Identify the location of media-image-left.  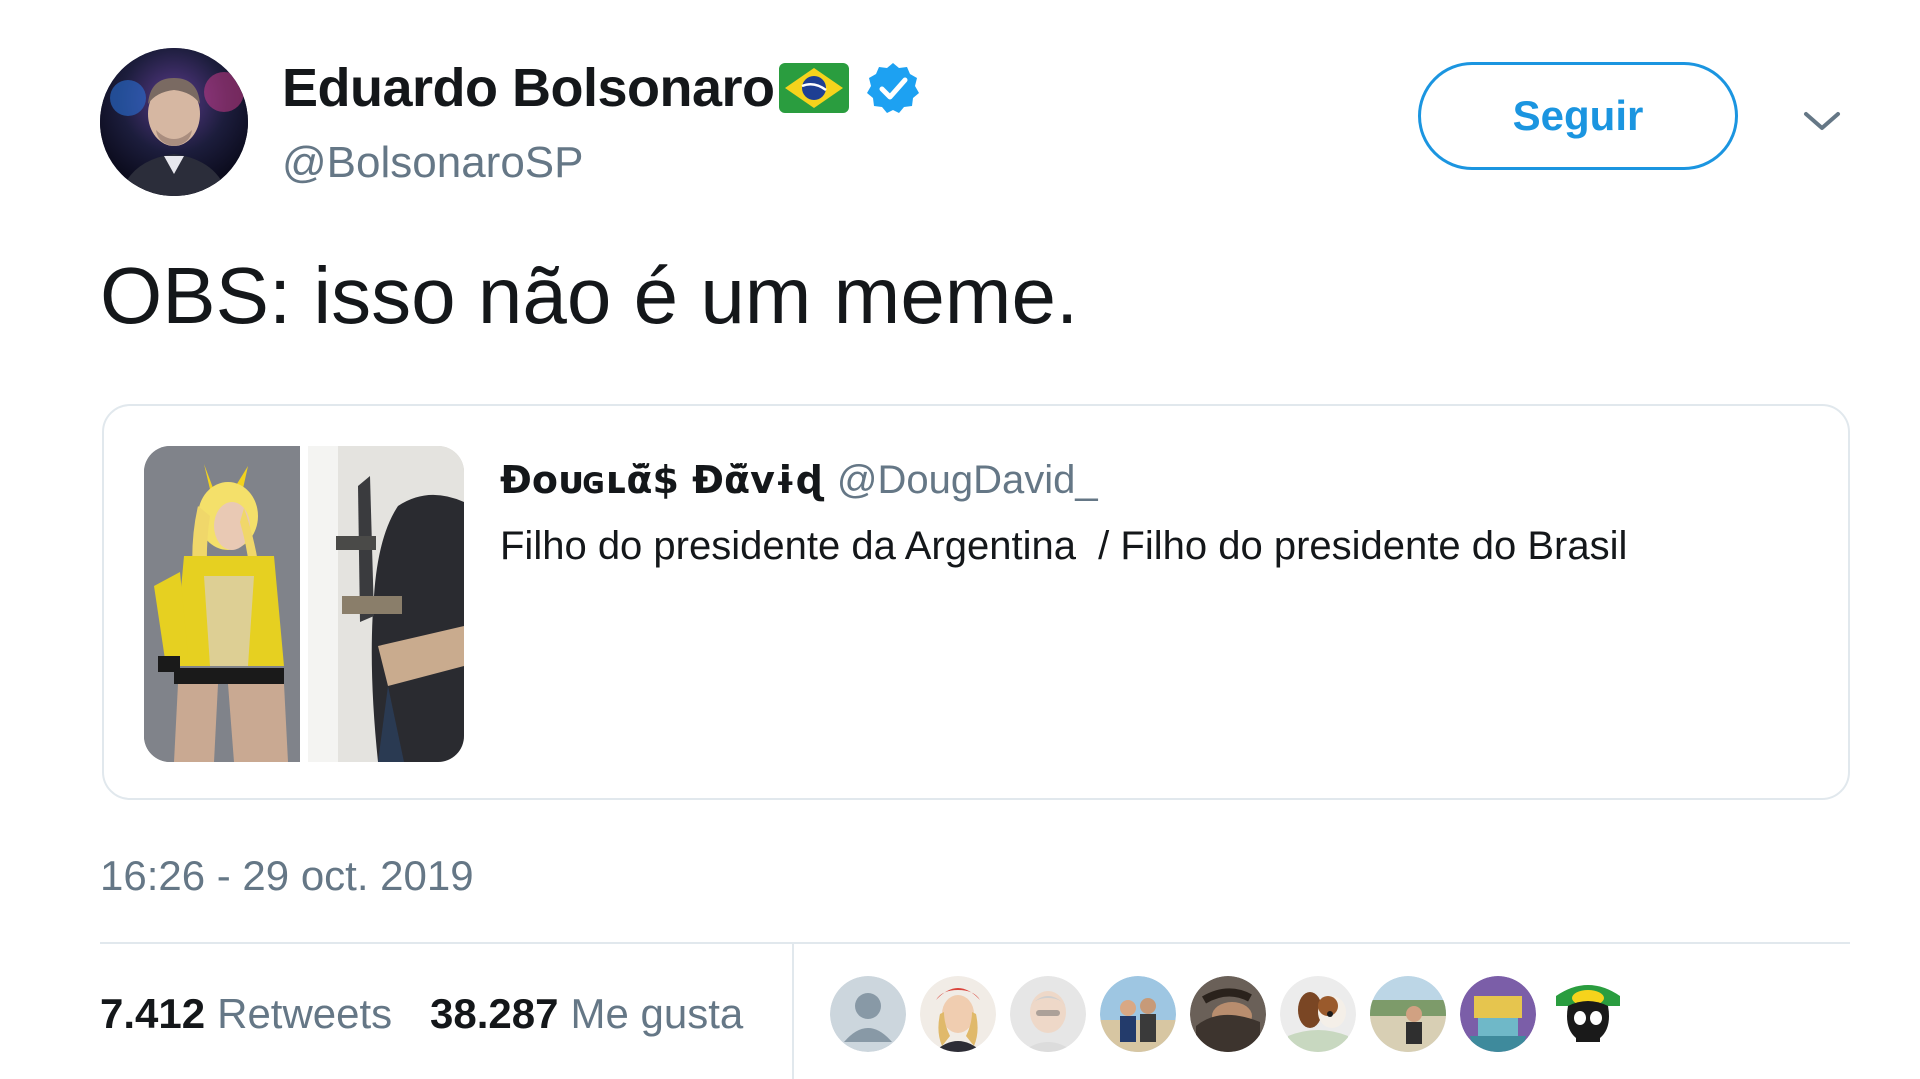
(222, 604).